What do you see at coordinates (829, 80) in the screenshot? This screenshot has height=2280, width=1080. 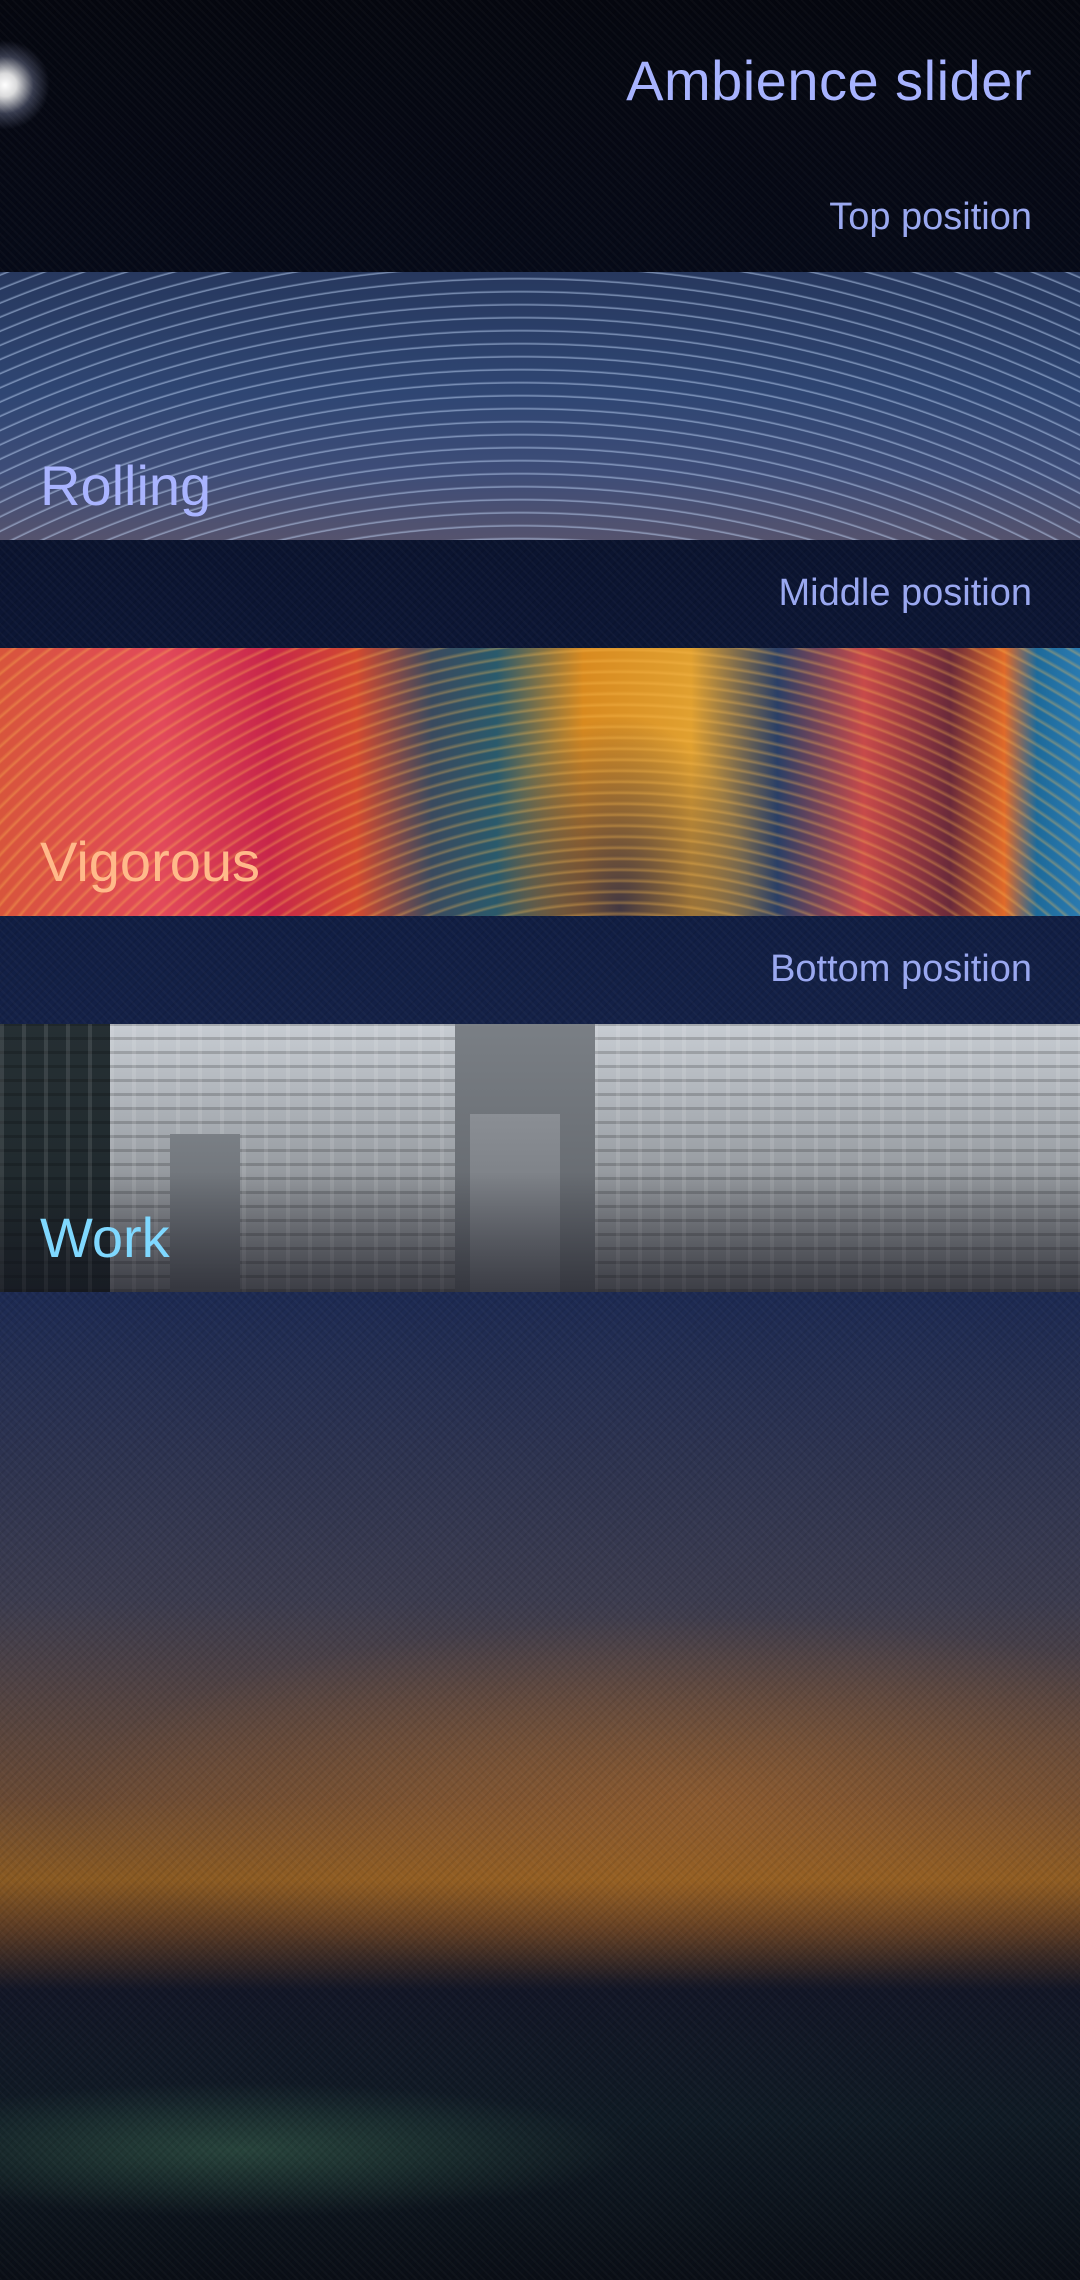 I see `page-title: Ambience slider` at bounding box center [829, 80].